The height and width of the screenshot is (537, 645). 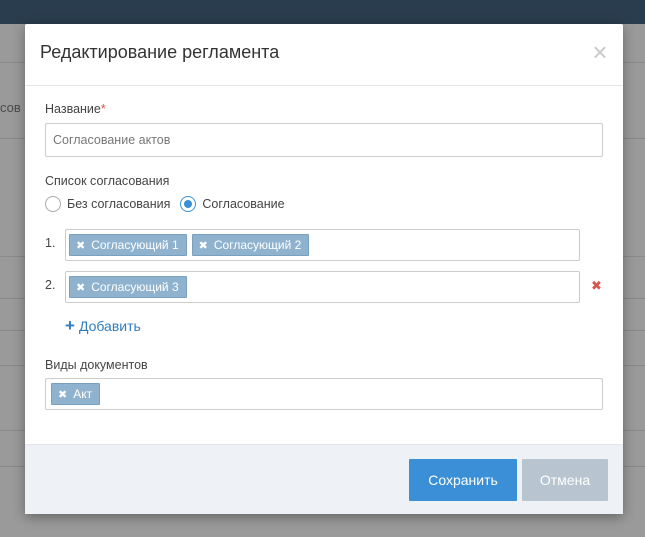 I want to click on tag-label: Акт, so click(x=83, y=394).